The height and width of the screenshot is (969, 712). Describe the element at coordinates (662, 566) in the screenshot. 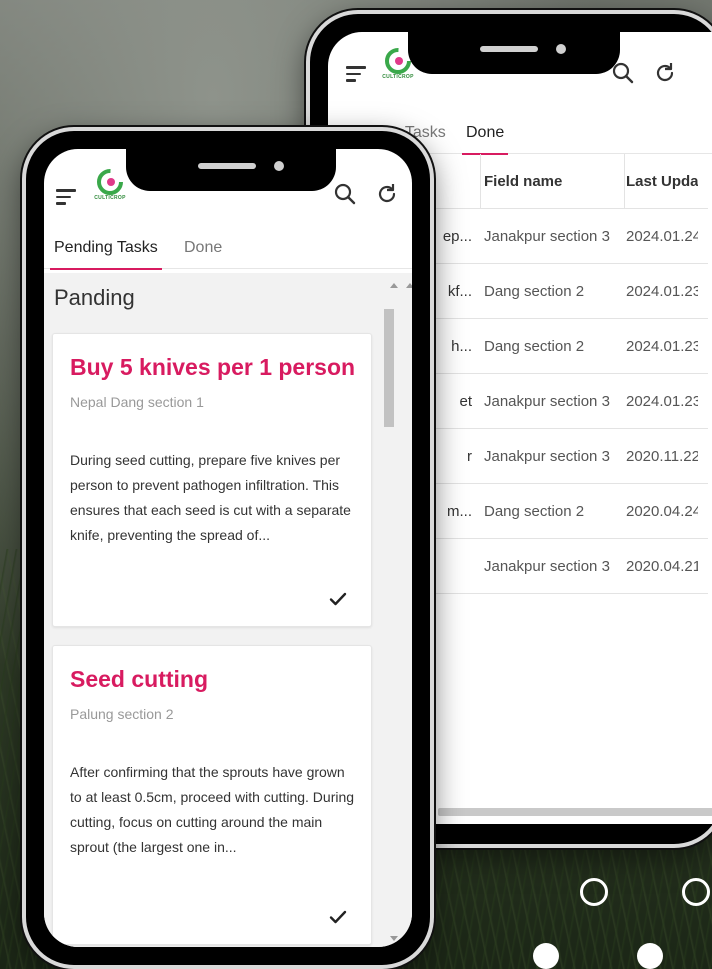

I see `cell-date: 2020.04.21` at that location.